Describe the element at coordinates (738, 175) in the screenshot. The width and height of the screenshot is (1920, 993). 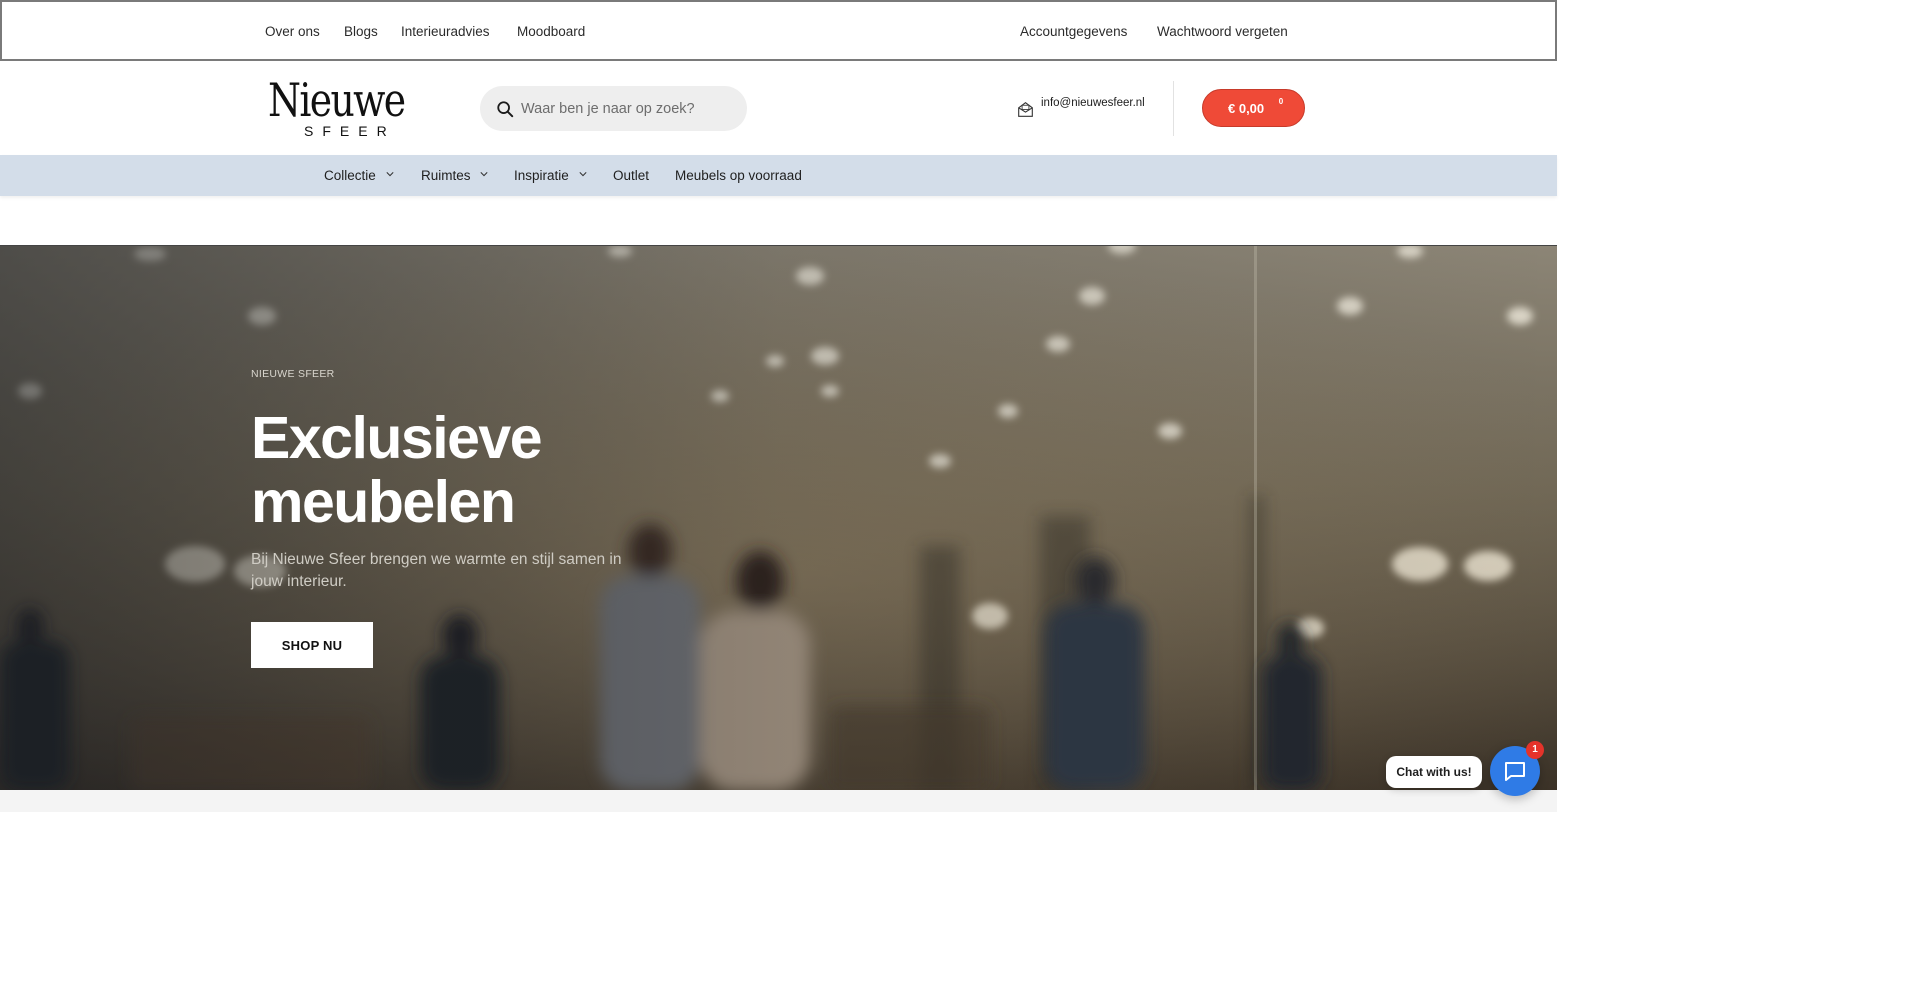
I see `nav-item-meubels-op-voorraad: Meubels op voorraad` at that location.